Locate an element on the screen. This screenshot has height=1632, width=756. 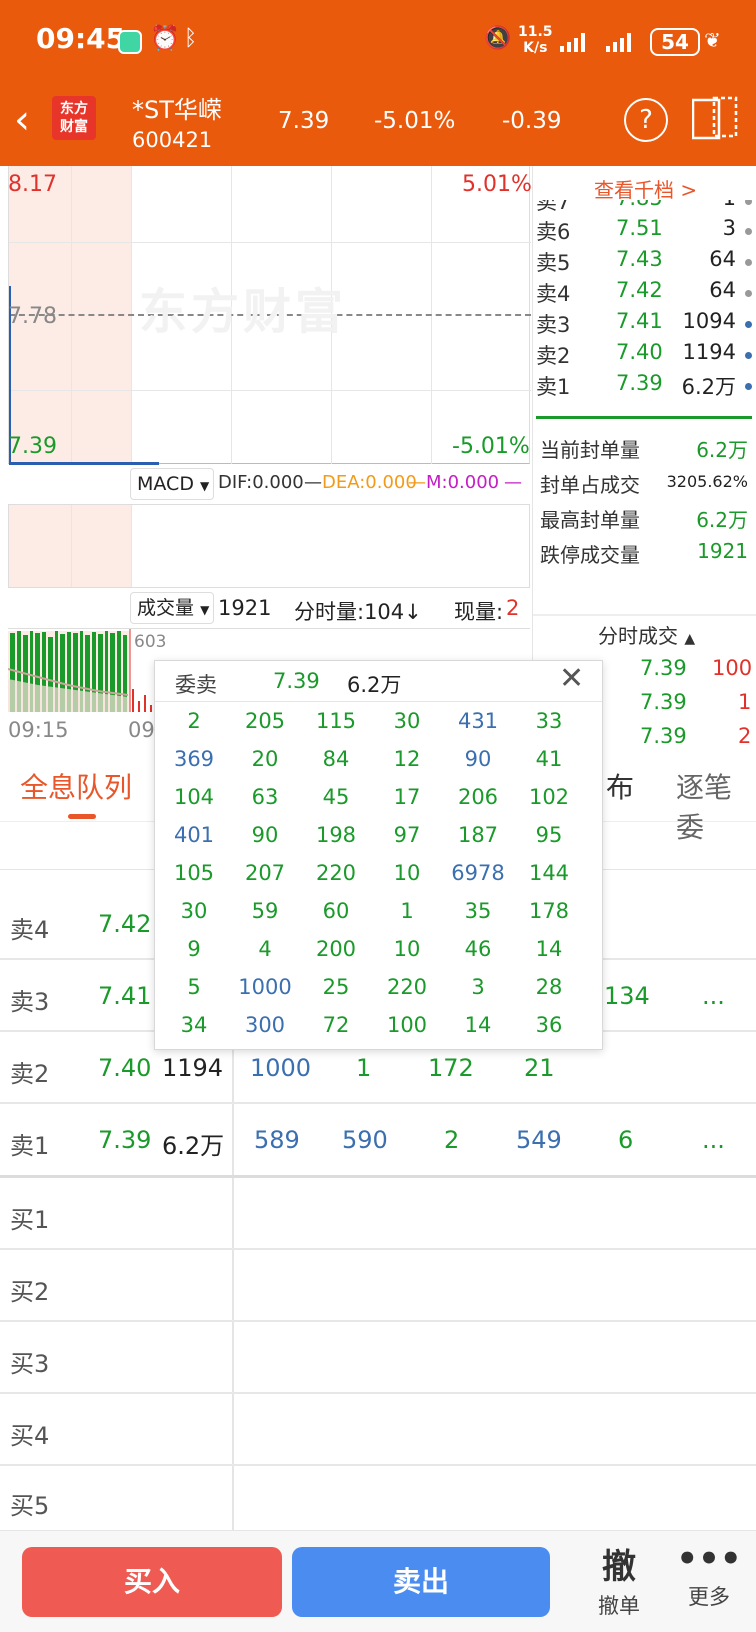
popup-cell: 36 is located at coordinates (549, 1025).